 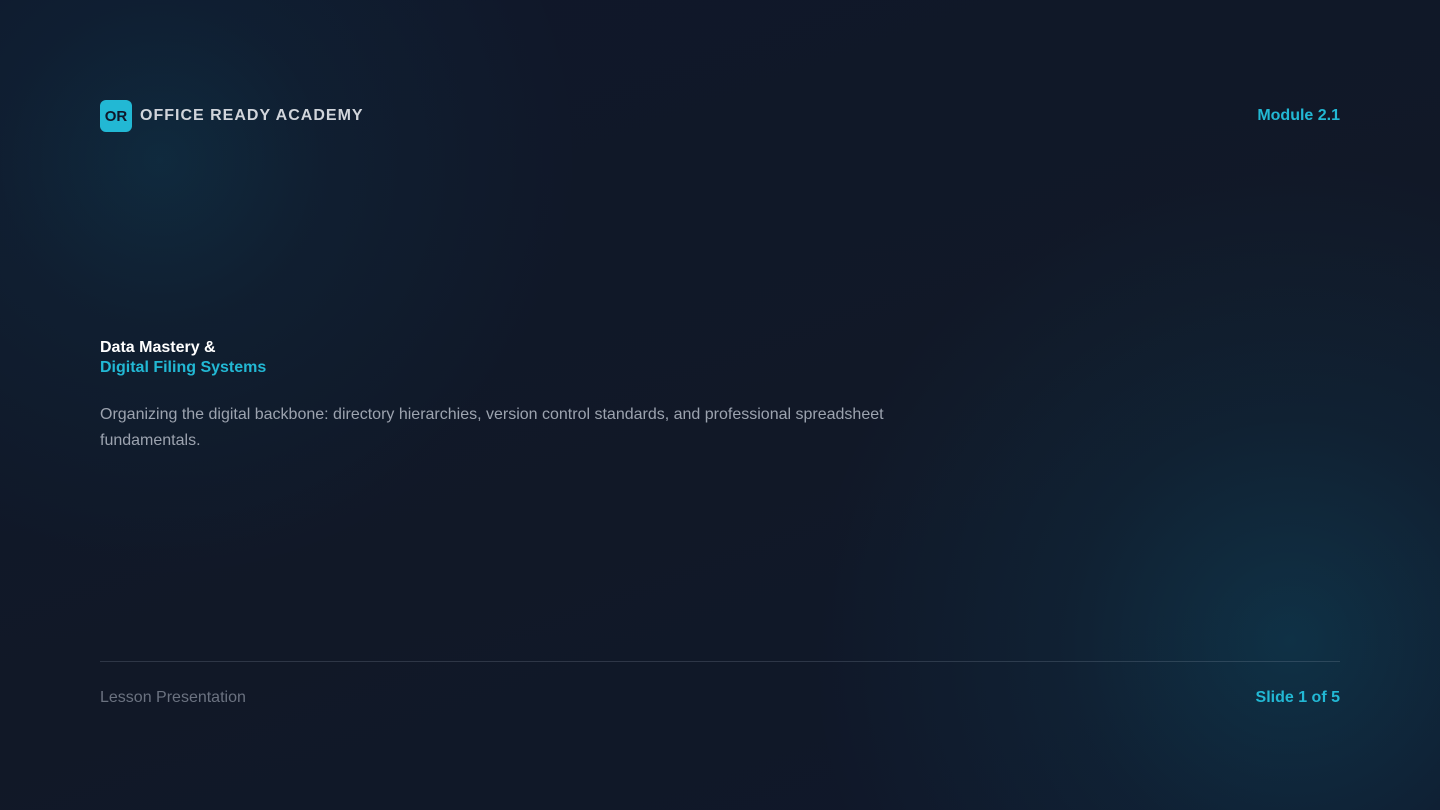 What do you see at coordinates (720, 116) in the screenshot?
I see `slide-header: OR OFFICE READY ACADEMY Module 2.1` at bounding box center [720, 116].